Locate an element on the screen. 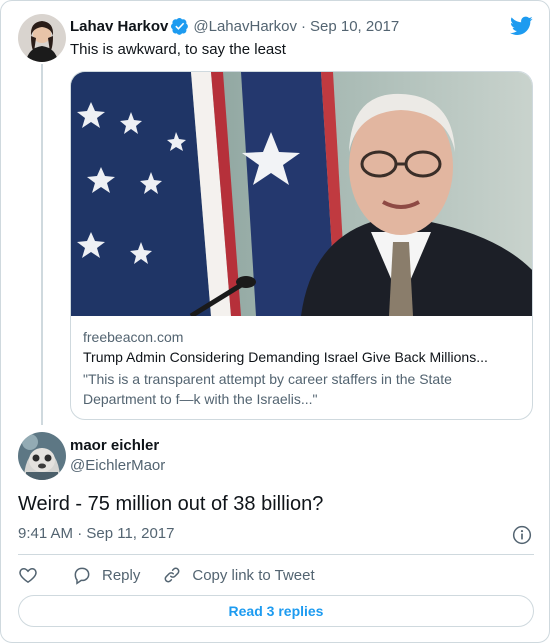  parent-tweet-header: Lahav Harkov @LahavHarkov · Sep 10, 2017 is located at coordinates (234, 26).